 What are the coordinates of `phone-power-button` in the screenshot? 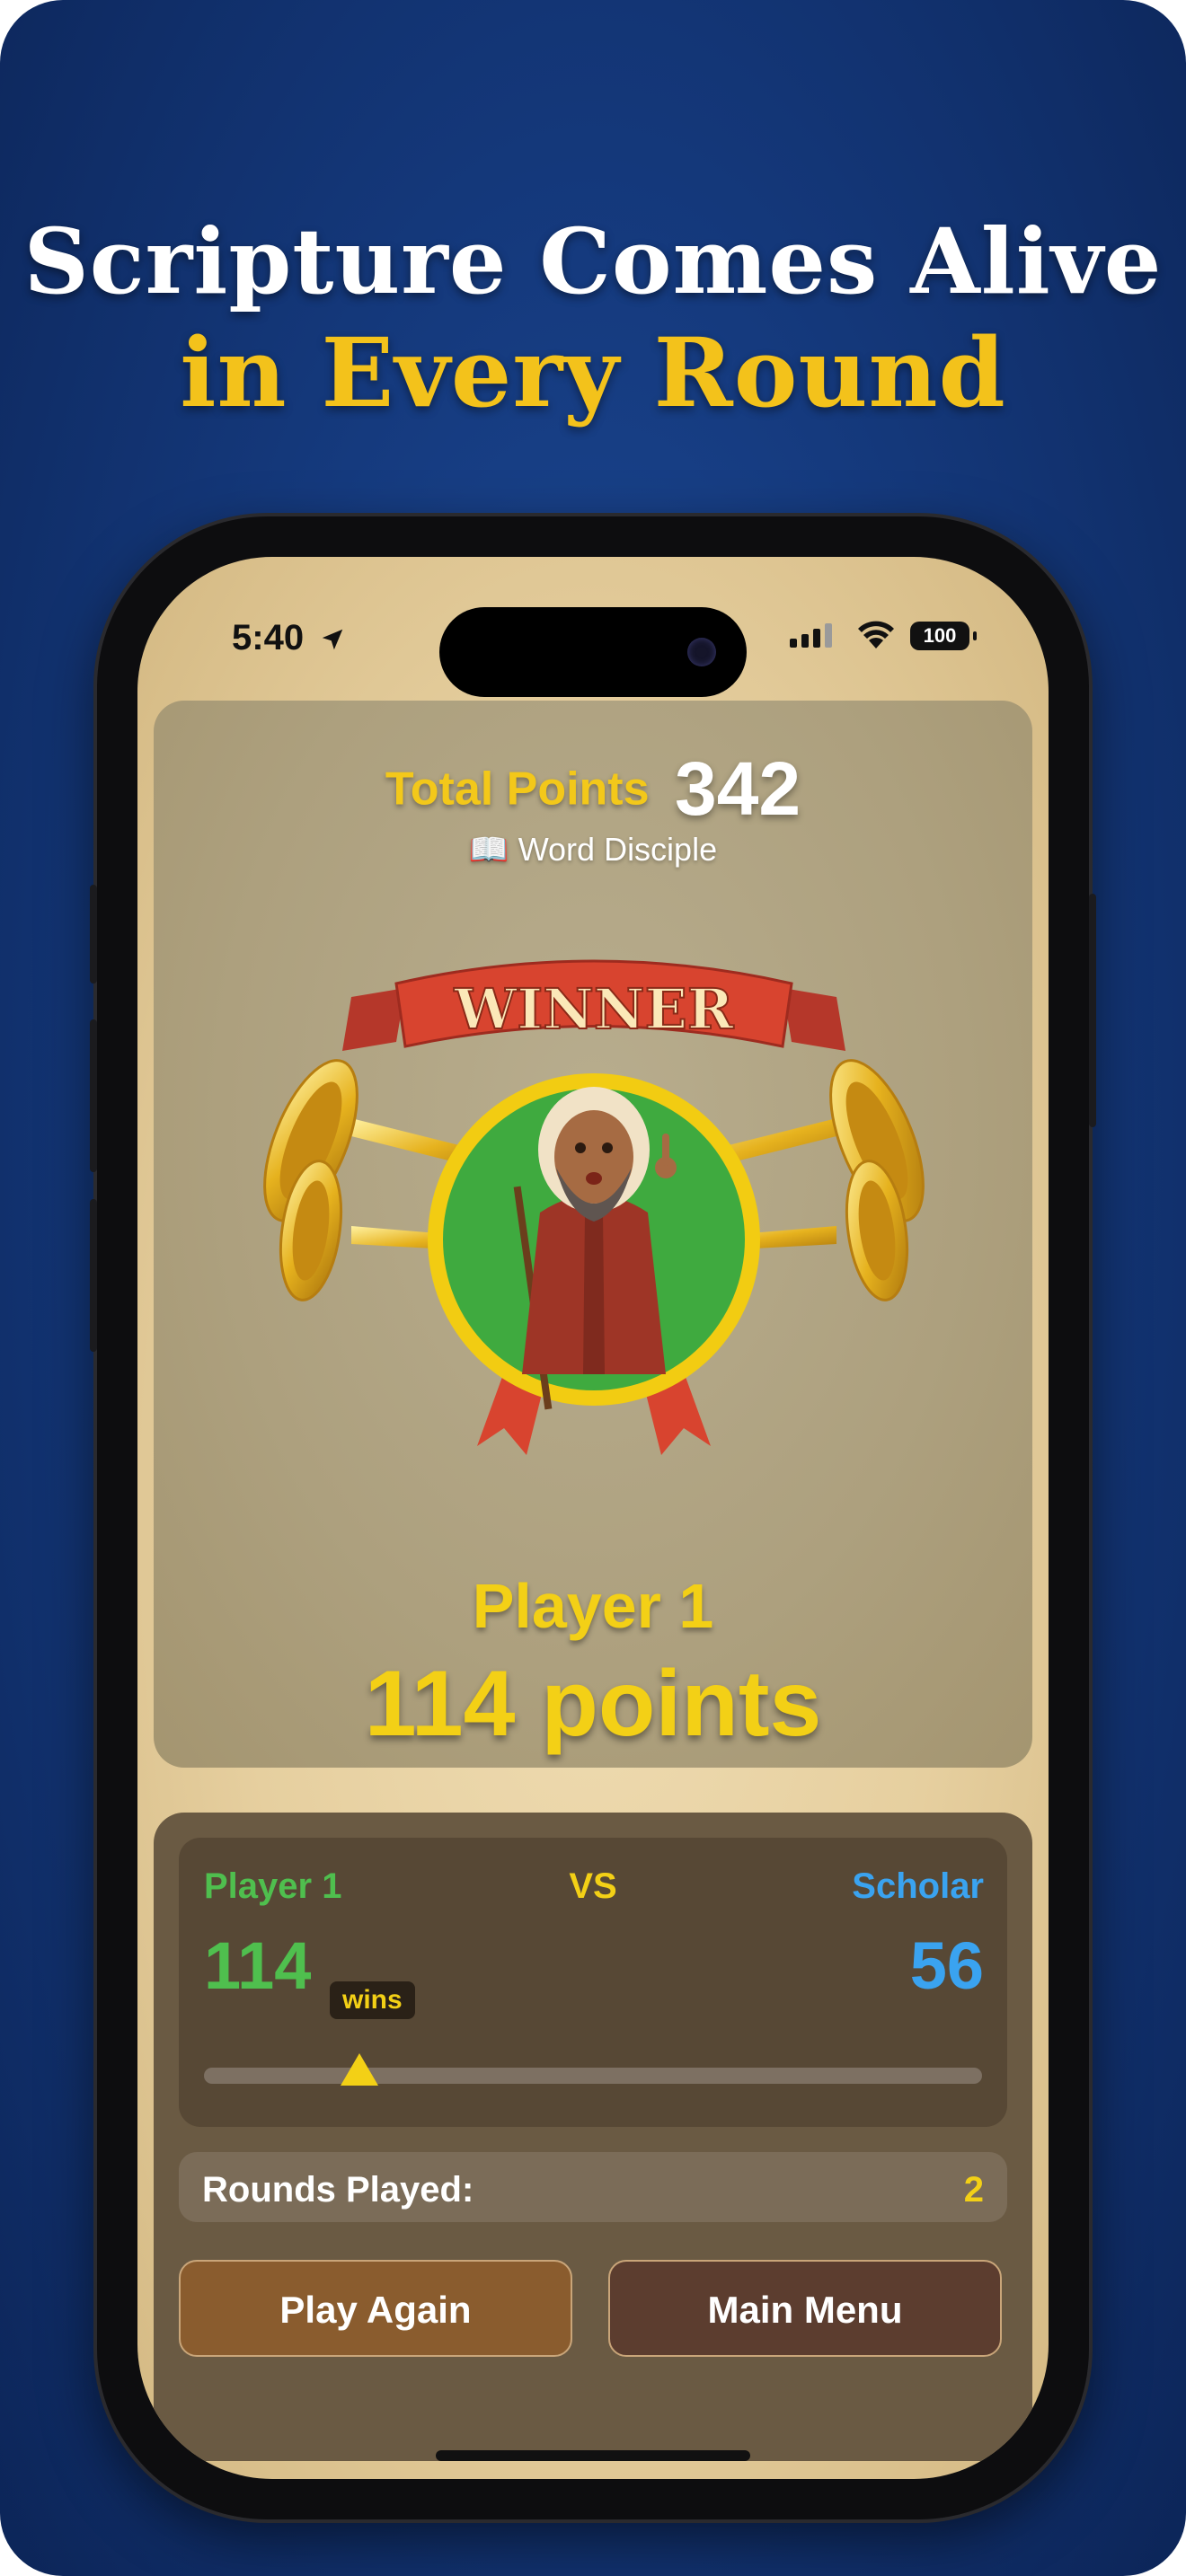 It's located at (1092, 1010).